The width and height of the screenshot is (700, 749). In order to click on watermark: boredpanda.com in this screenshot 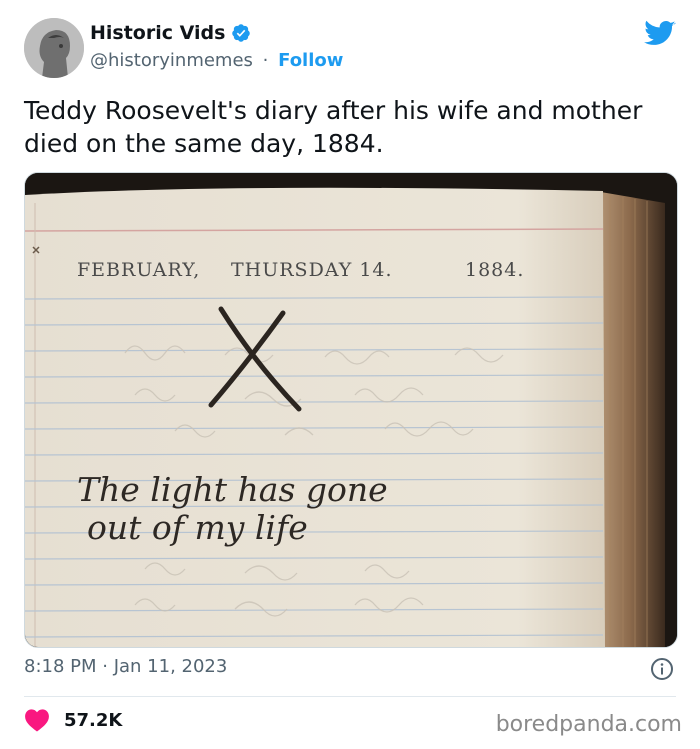, I will do `click(588, 724)`.